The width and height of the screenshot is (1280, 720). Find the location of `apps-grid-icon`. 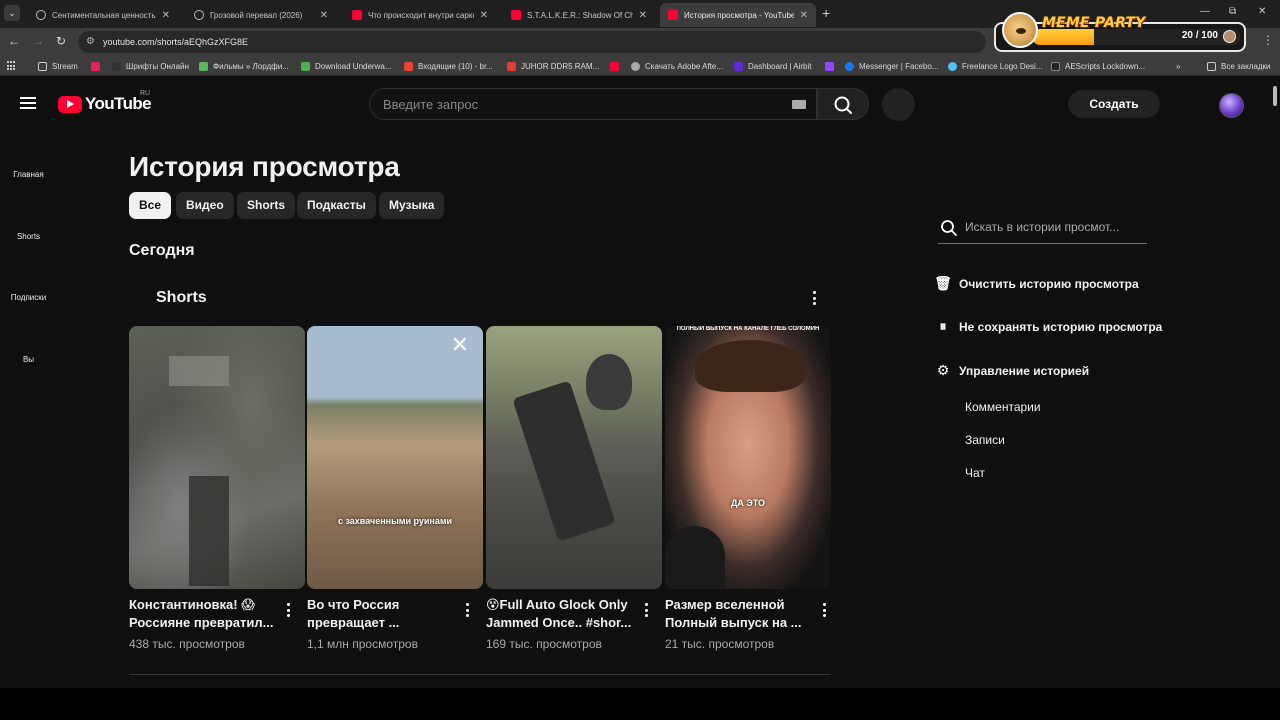

apps-grid-icon is located at coordinates (12, 66).